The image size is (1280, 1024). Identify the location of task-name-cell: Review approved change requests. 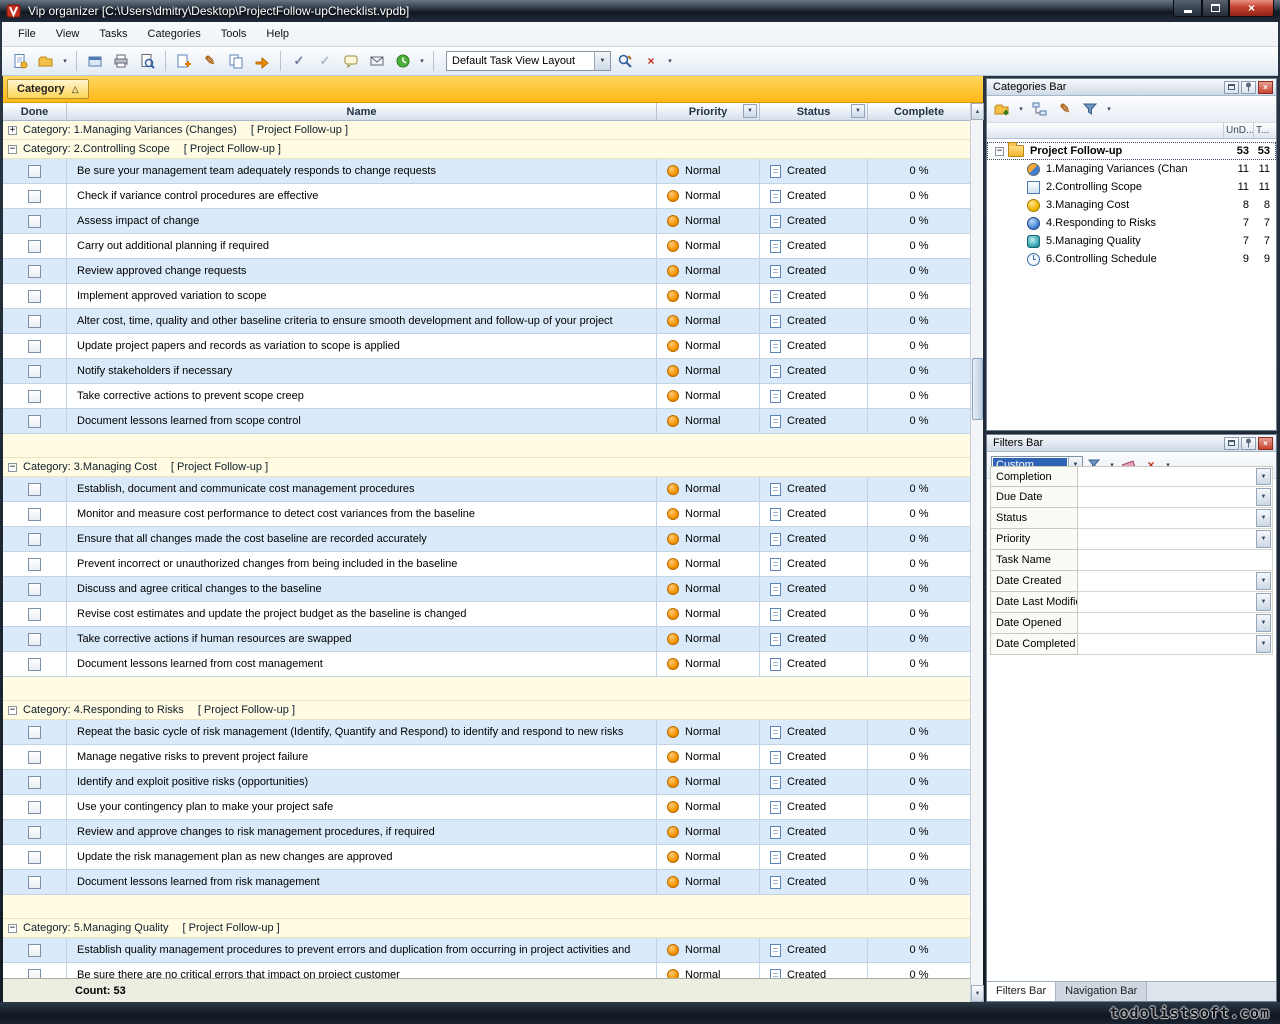
(362, 271).